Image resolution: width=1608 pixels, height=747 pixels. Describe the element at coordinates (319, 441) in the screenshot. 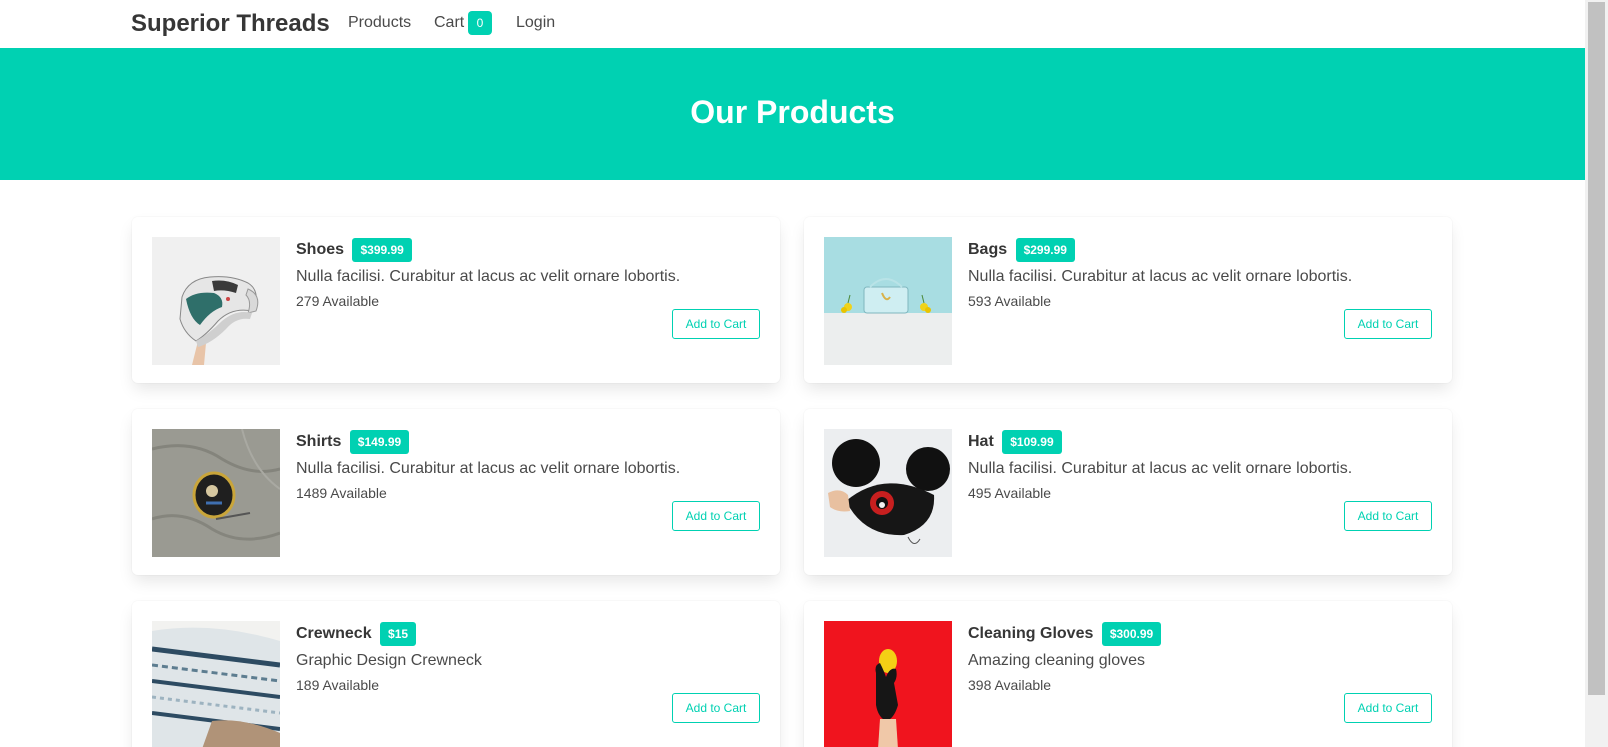

I see `product-name: Shirts` at that location.